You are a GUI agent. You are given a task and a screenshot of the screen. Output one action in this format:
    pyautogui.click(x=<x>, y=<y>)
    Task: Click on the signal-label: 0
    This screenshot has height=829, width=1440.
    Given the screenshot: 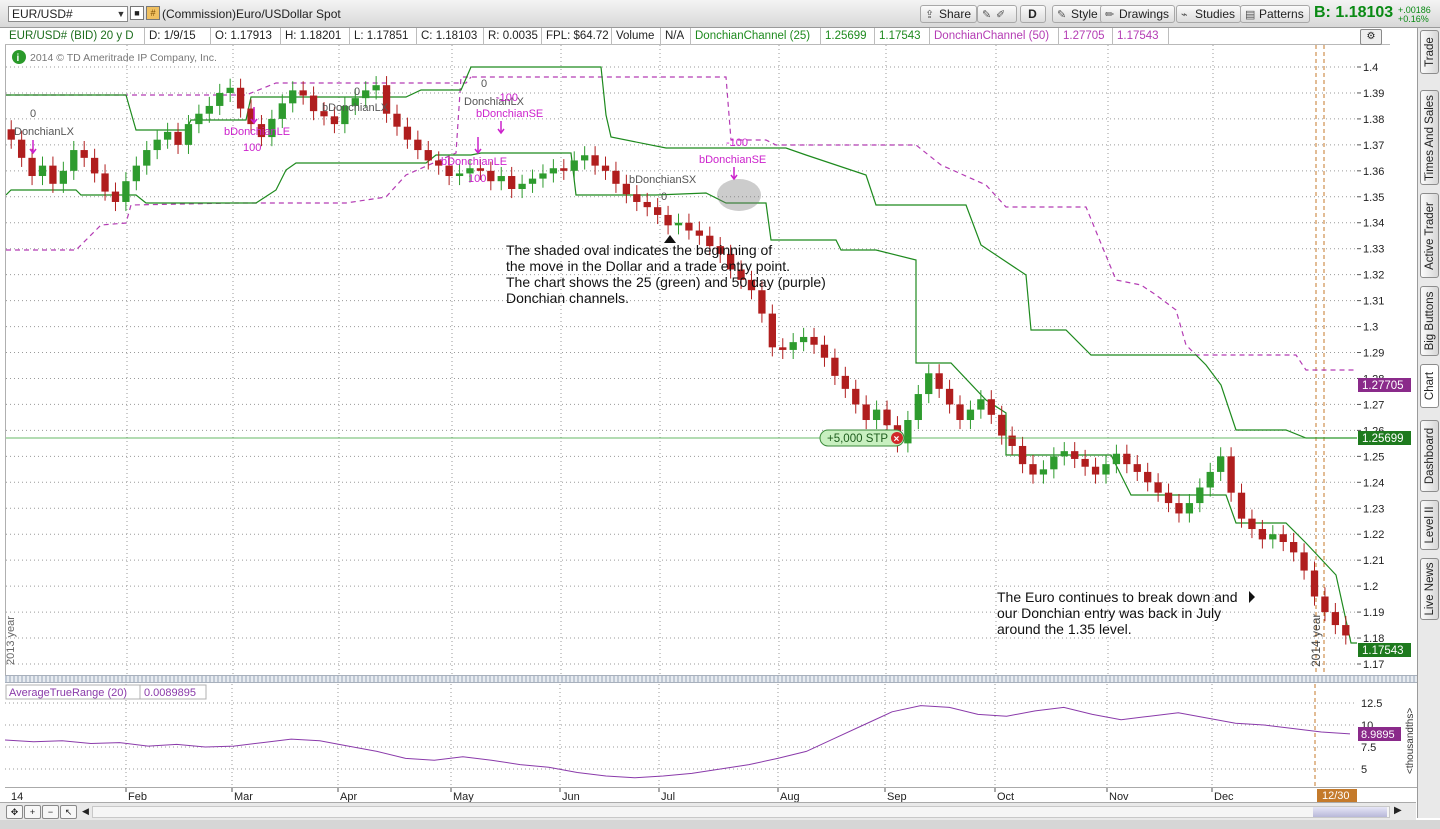 What is the action you would take?
    pyautogui.click(x=664, y=197)
    